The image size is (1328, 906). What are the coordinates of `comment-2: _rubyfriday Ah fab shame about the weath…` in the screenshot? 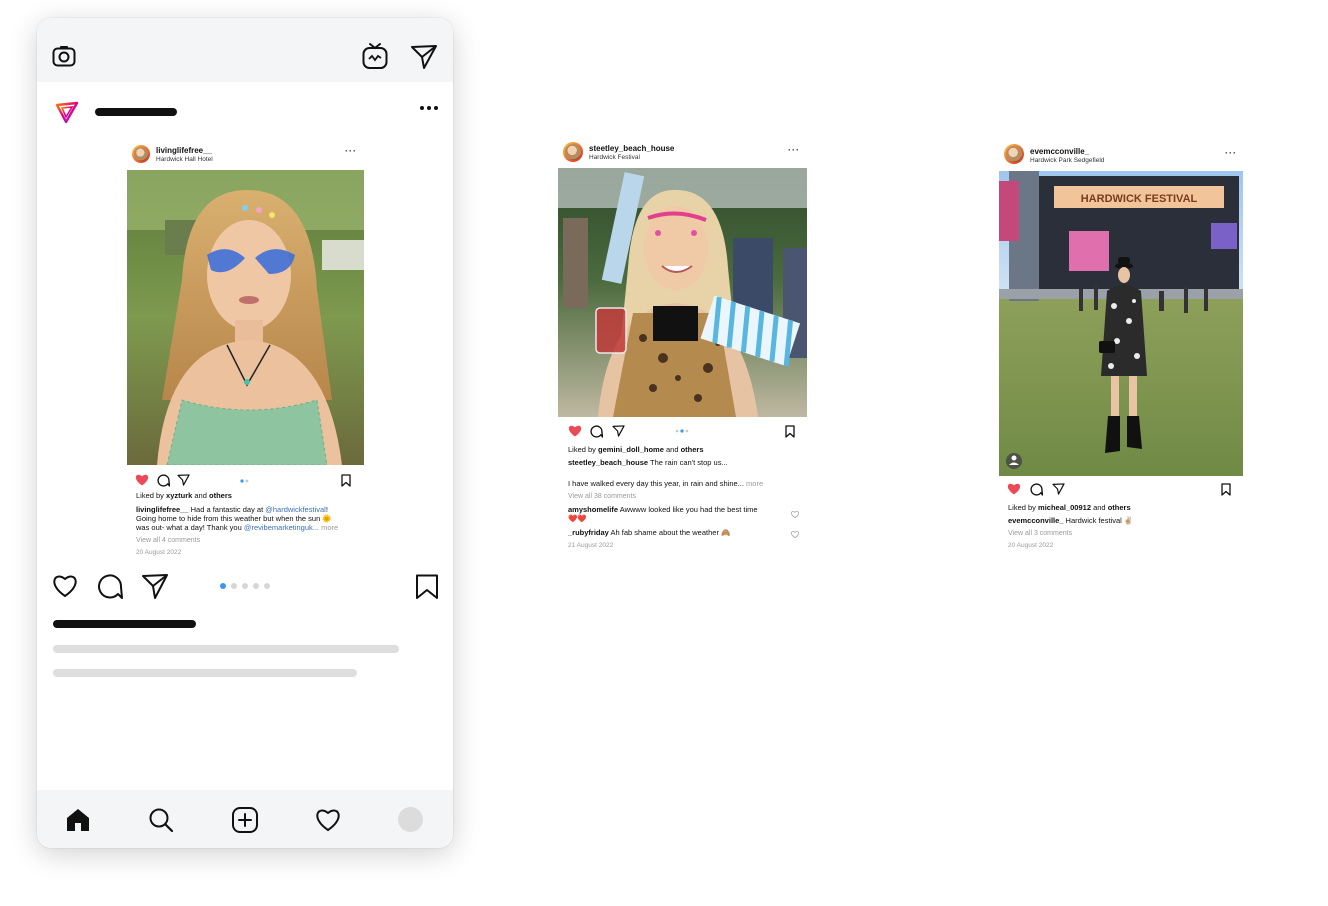 It's located at (649, 532).